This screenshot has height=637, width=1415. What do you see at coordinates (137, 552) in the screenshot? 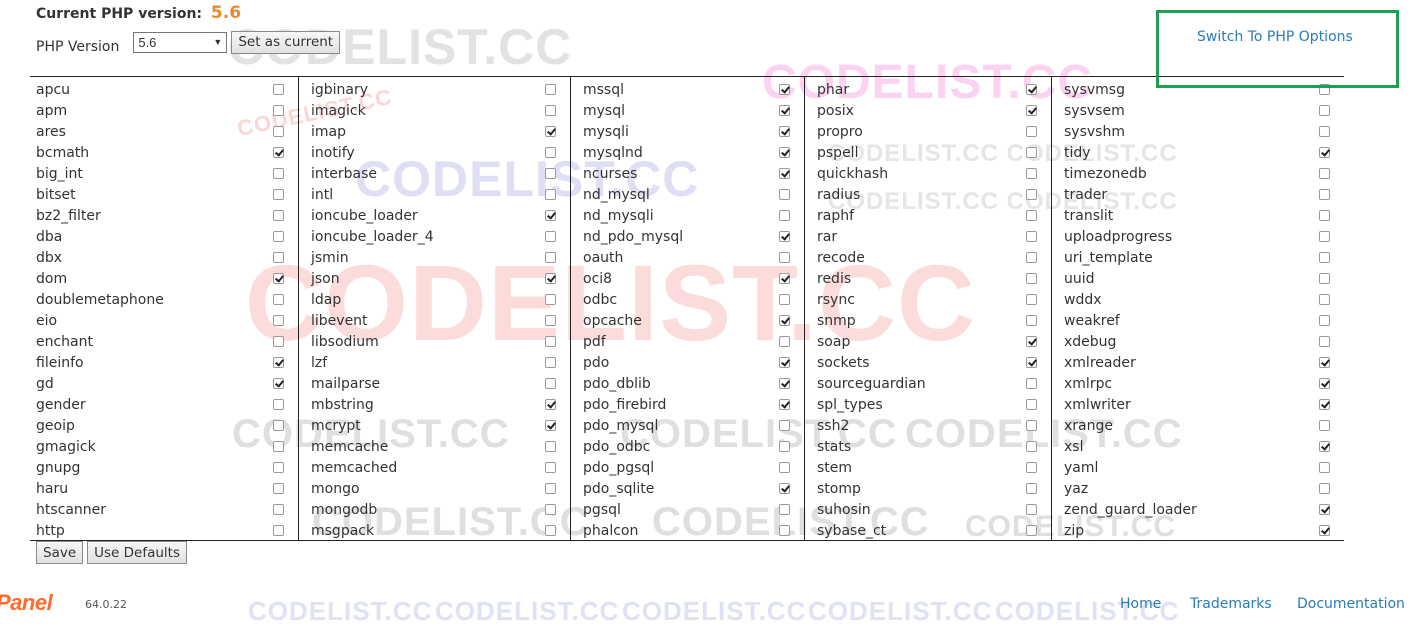
I see `use-defaults-button: Use Defaults` at bounding box center [137, 552].